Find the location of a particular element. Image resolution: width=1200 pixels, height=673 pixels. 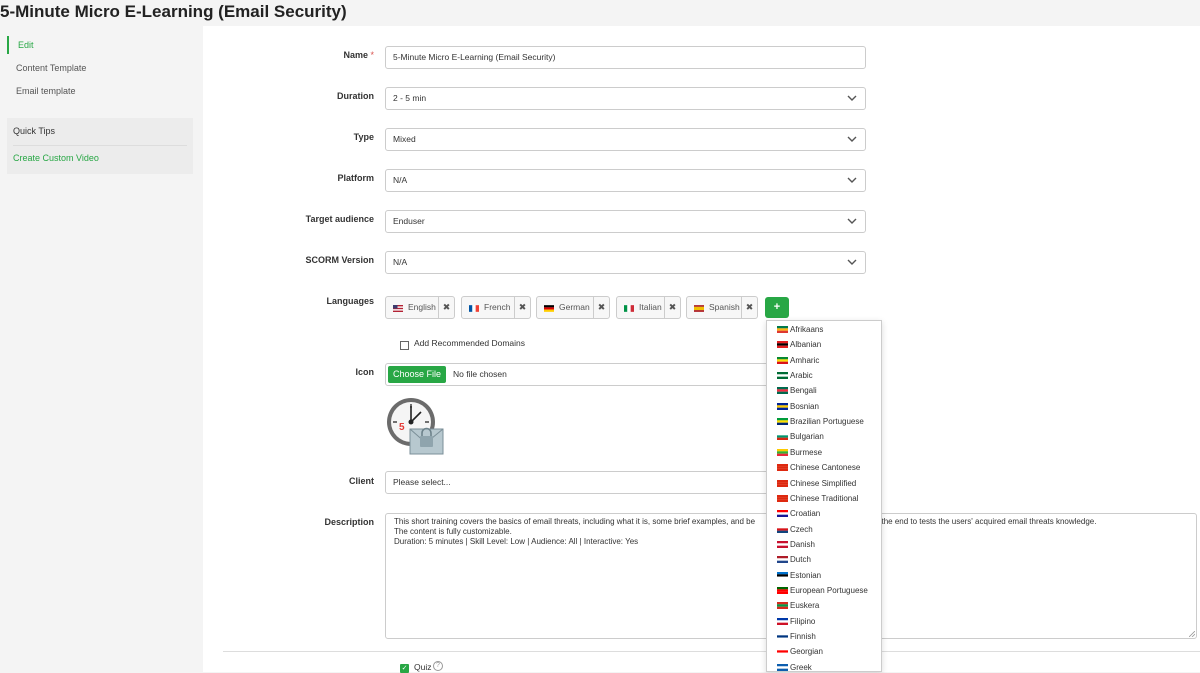

language-option: Chinese Traditional is located at coordinates (824, 498).